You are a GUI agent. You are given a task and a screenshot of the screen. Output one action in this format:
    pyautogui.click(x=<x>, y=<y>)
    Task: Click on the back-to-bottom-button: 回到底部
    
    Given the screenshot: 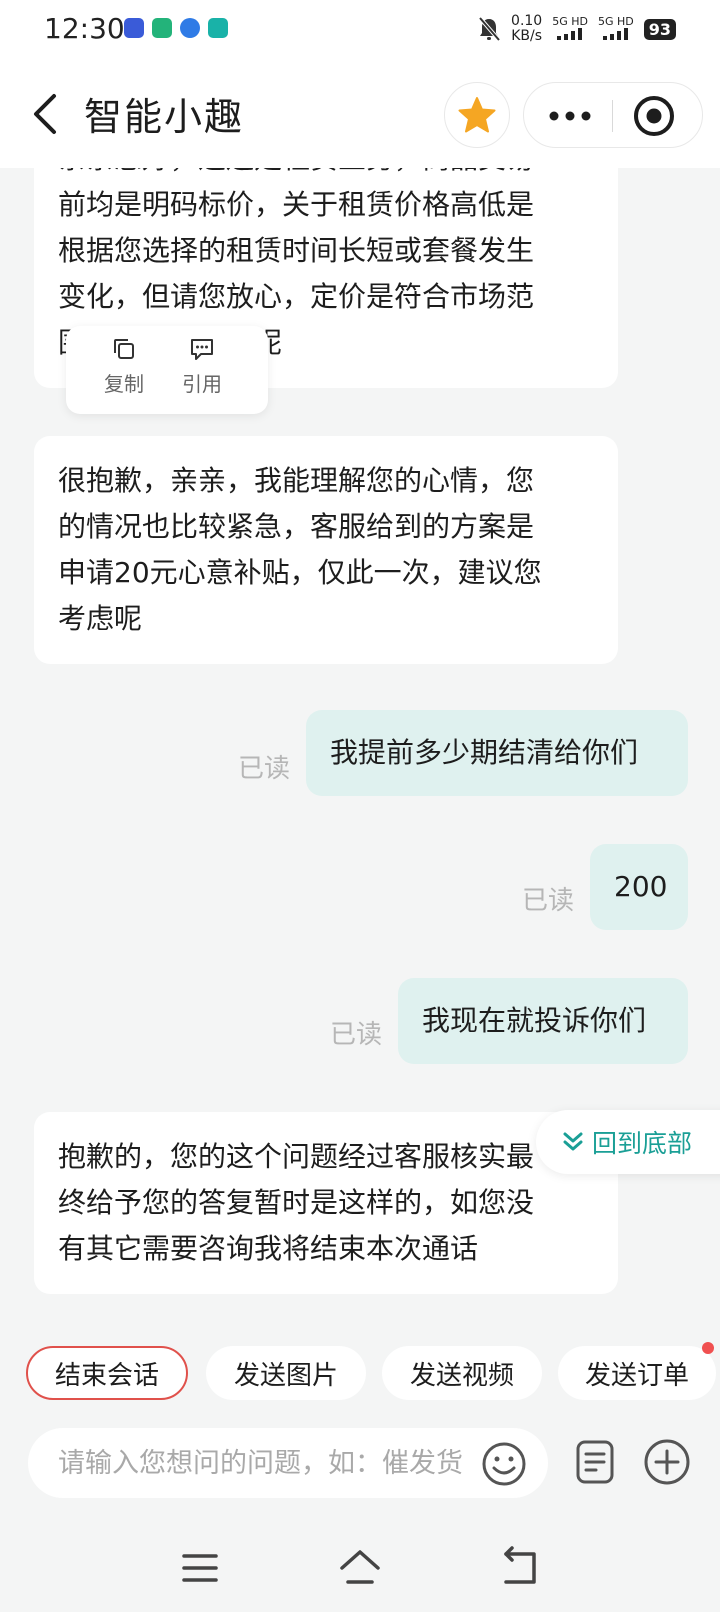 What is the action you would take?
    pyautogui.click(x=628, y=1142)
    